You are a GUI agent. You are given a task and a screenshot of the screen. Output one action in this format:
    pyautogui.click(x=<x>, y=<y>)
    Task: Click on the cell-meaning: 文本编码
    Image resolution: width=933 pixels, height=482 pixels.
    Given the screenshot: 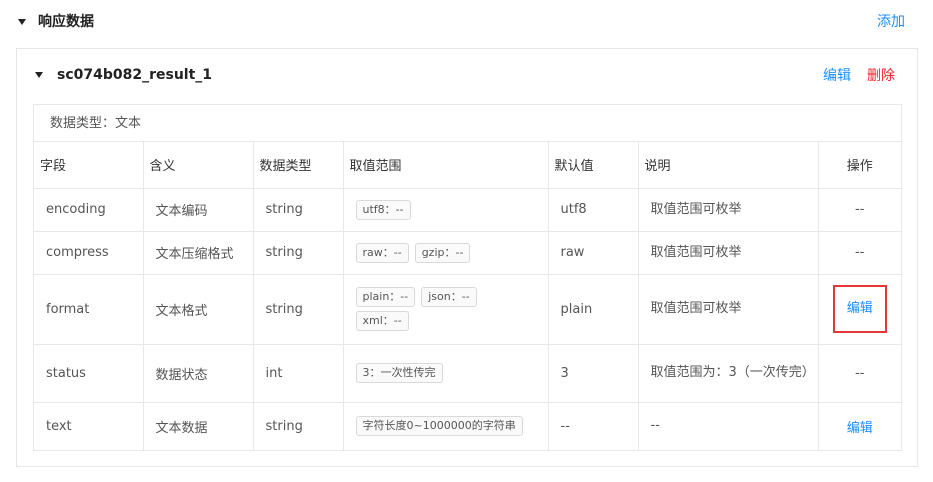 What is the action you would take?
    pyautogui.click(x=198, y=210)
    